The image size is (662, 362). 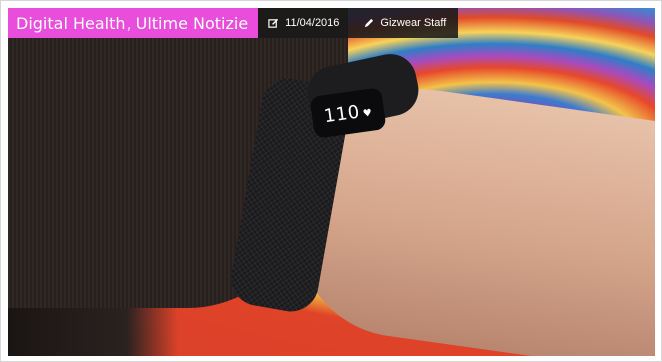 I want to click on category-link-digital-health: Digital Health, so click(x=71, y=23).